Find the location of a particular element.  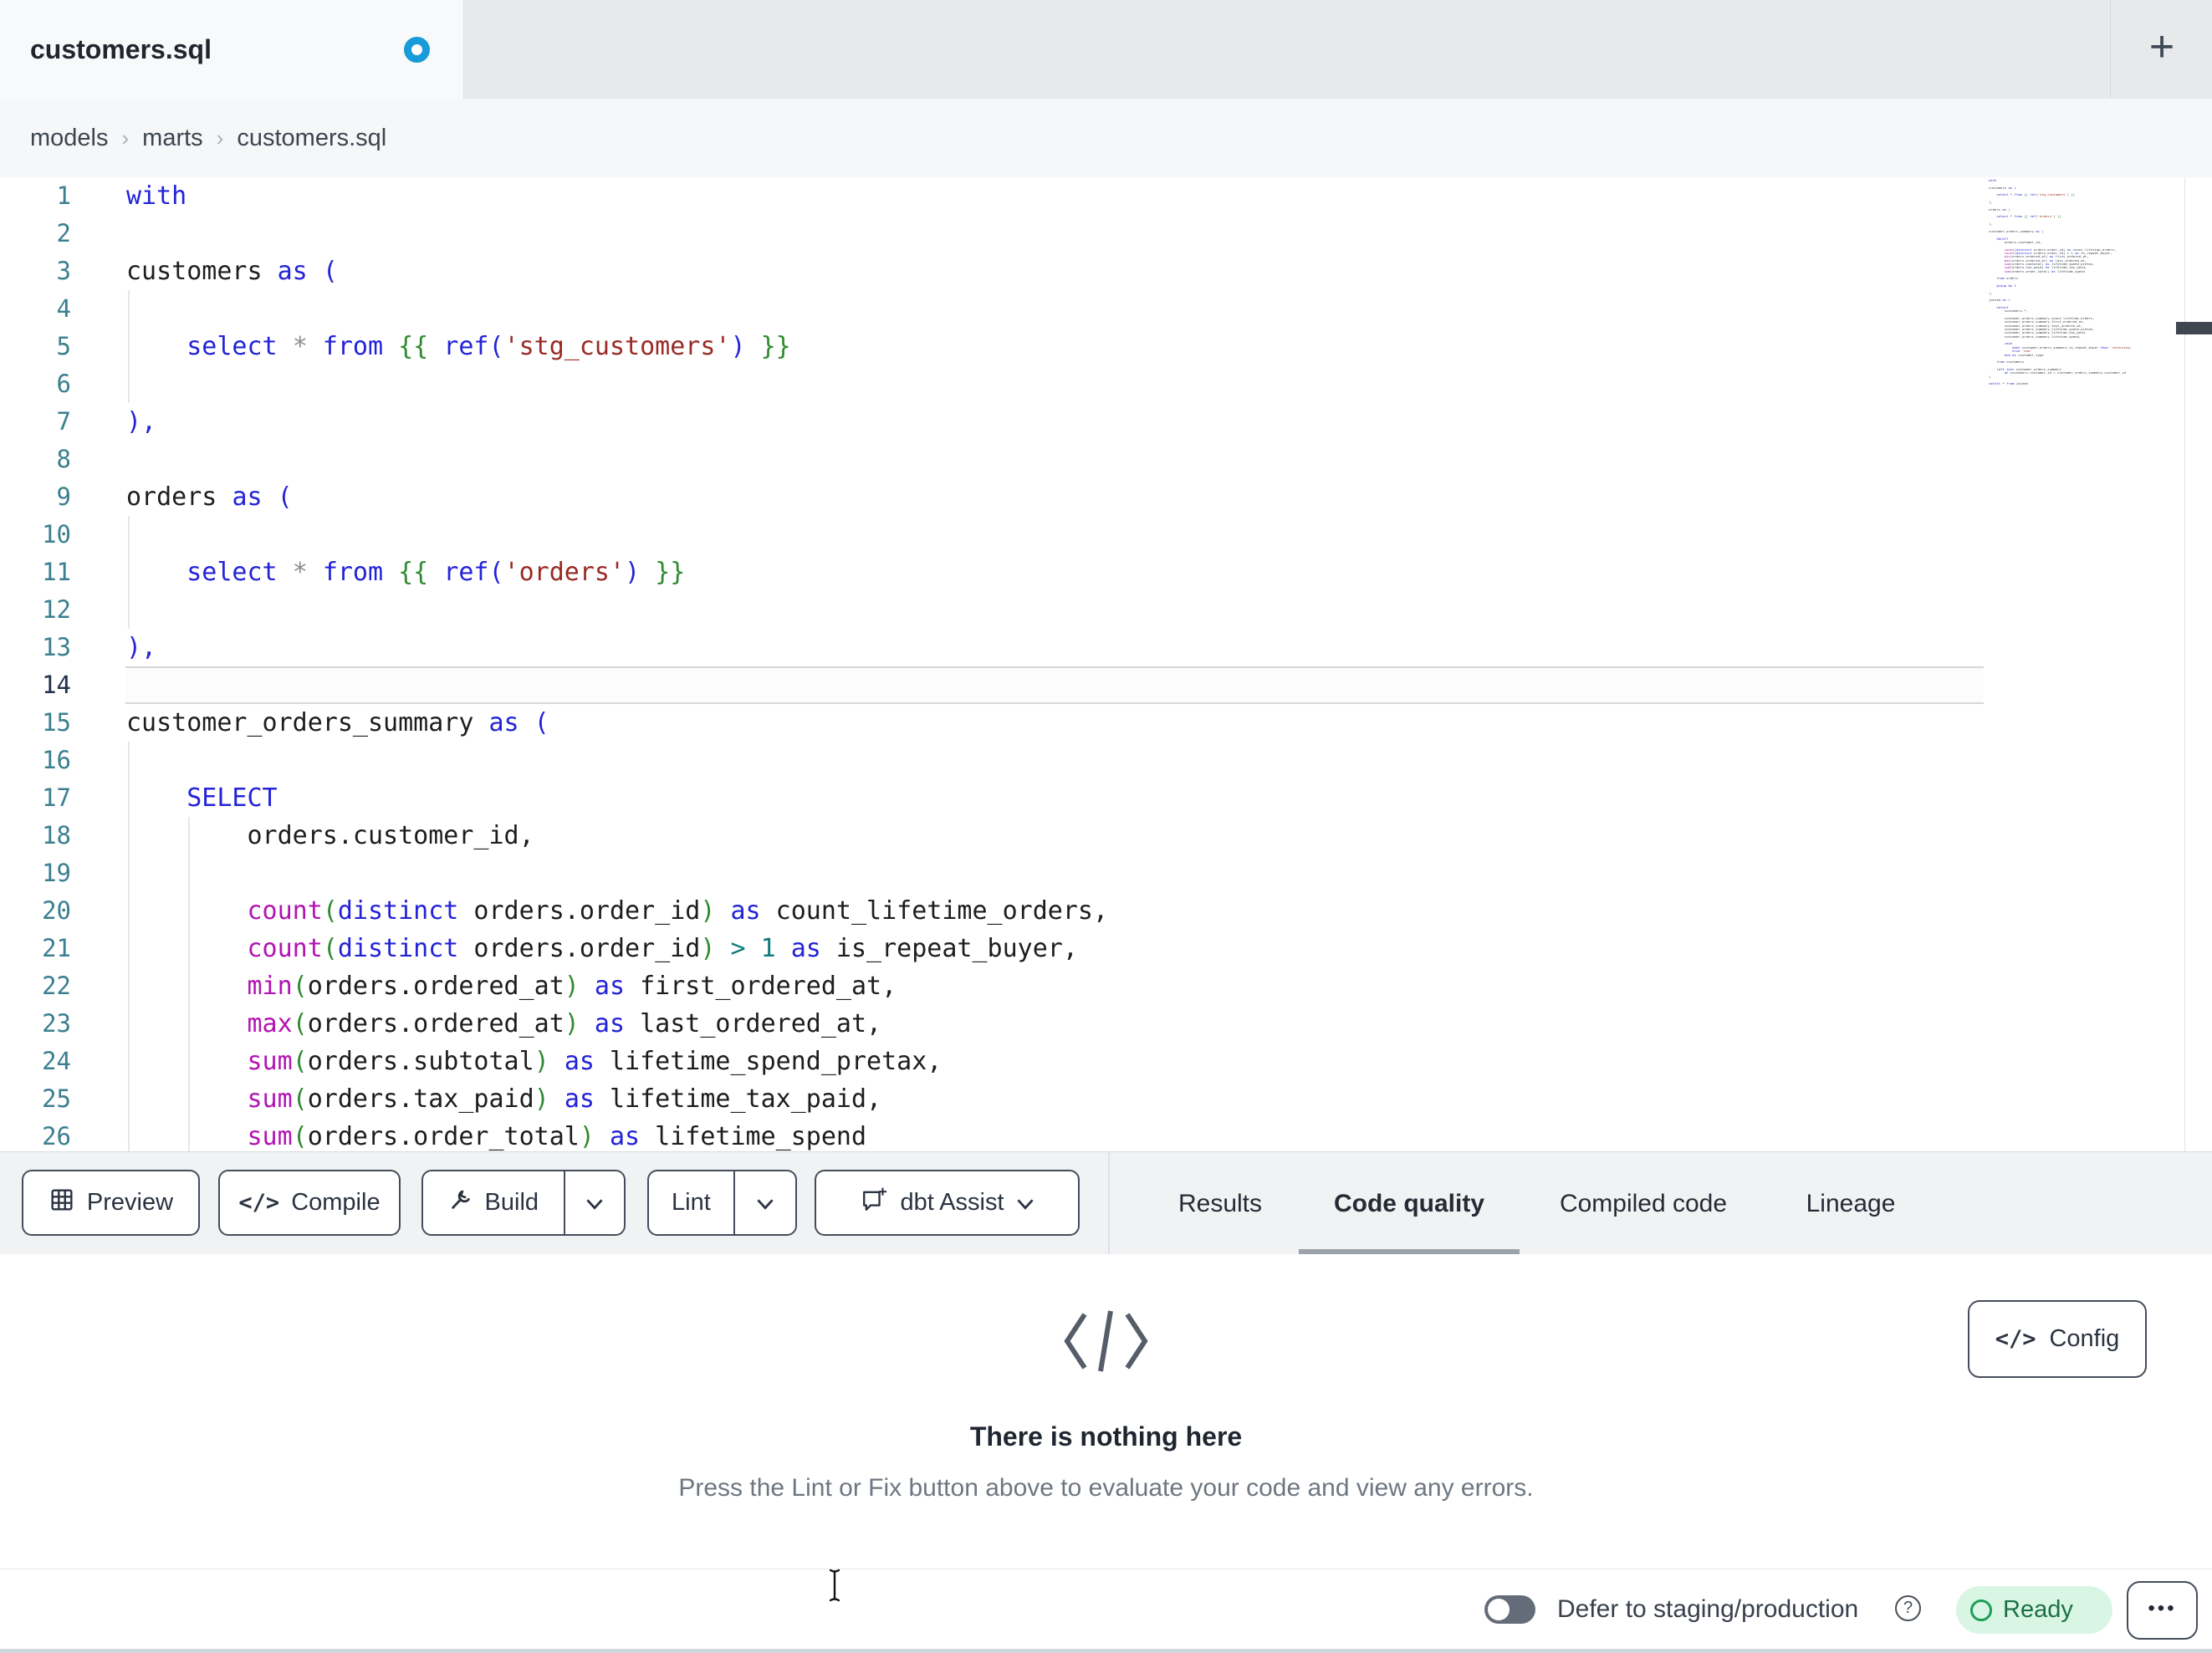

line-number: 17 is located at coordinates (57, 797).